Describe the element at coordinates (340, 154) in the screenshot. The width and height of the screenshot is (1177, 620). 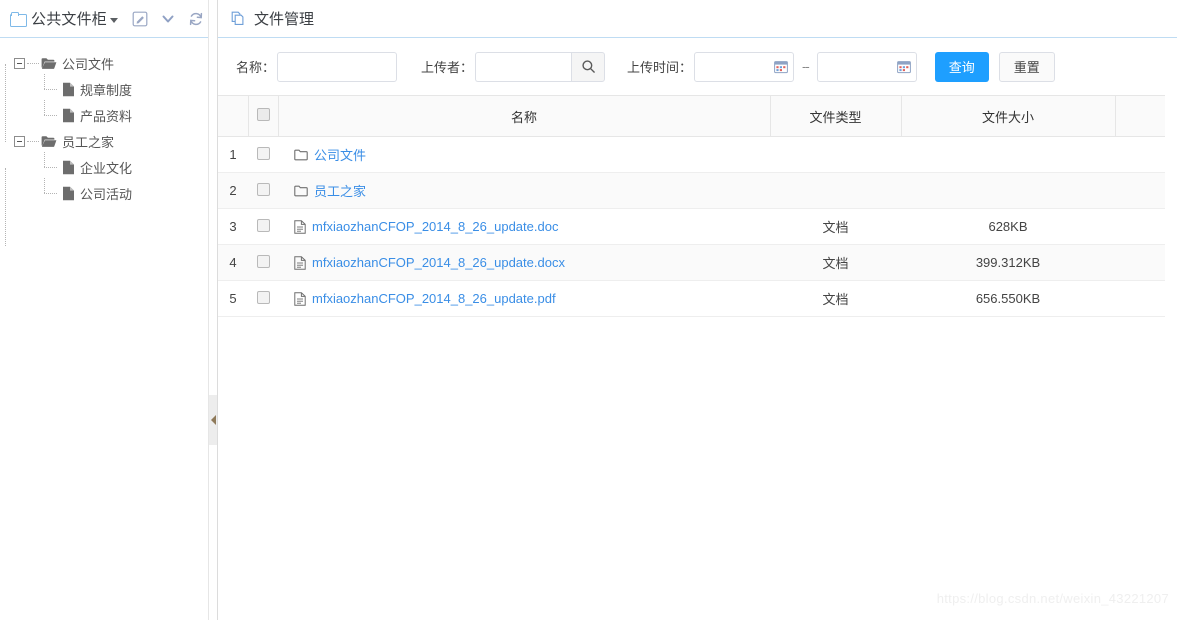
I see `row-name-link: 公司文件` at that location.